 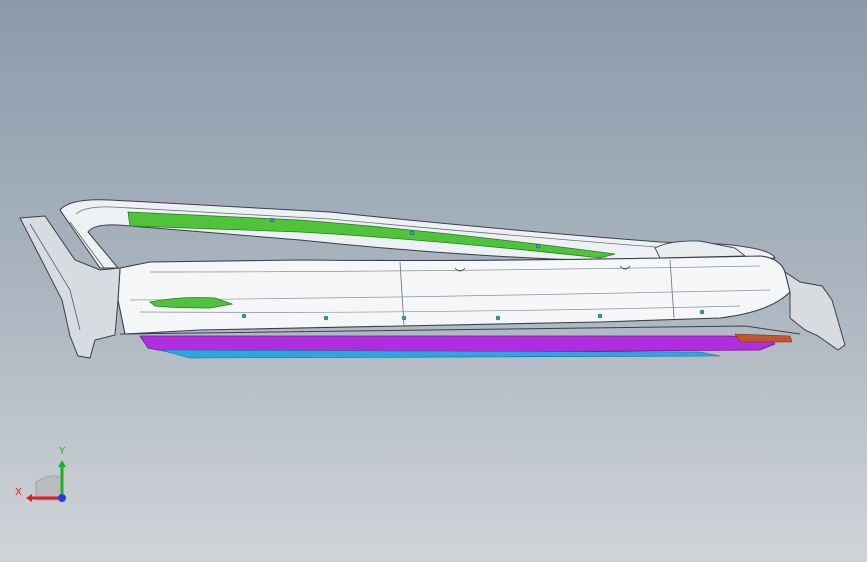 I want to click on right-end-bracket, so click(x=815, y=310).